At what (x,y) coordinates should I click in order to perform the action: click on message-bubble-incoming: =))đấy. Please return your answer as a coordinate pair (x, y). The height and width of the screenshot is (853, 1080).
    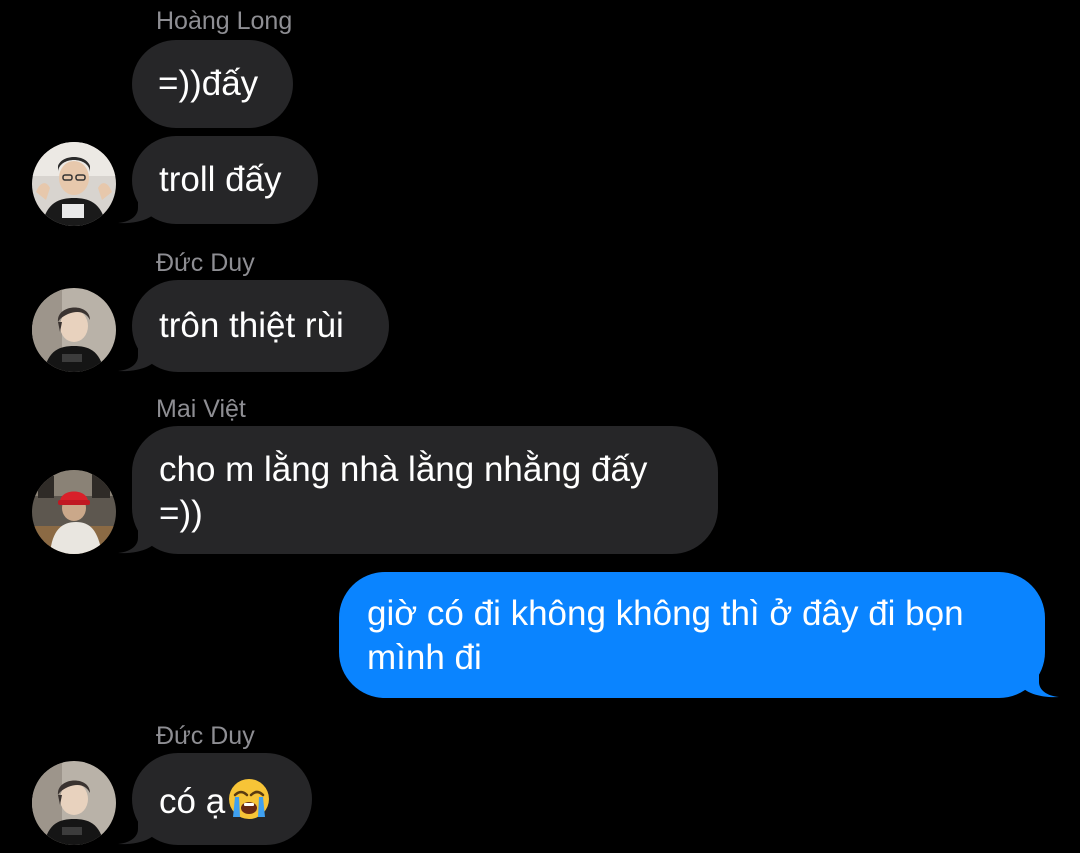
    Looking at the image, I should click on (212, 84).